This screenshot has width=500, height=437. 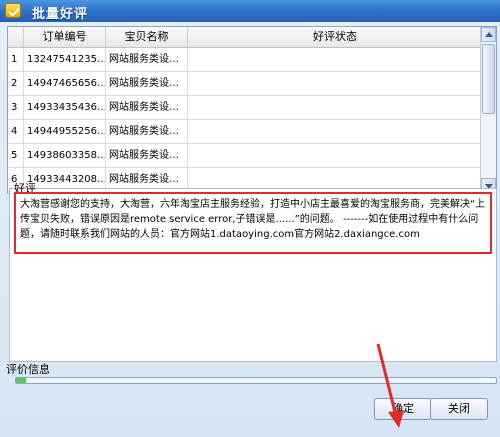 I want to click on table-scrollbar, so click(x=488, y=110).